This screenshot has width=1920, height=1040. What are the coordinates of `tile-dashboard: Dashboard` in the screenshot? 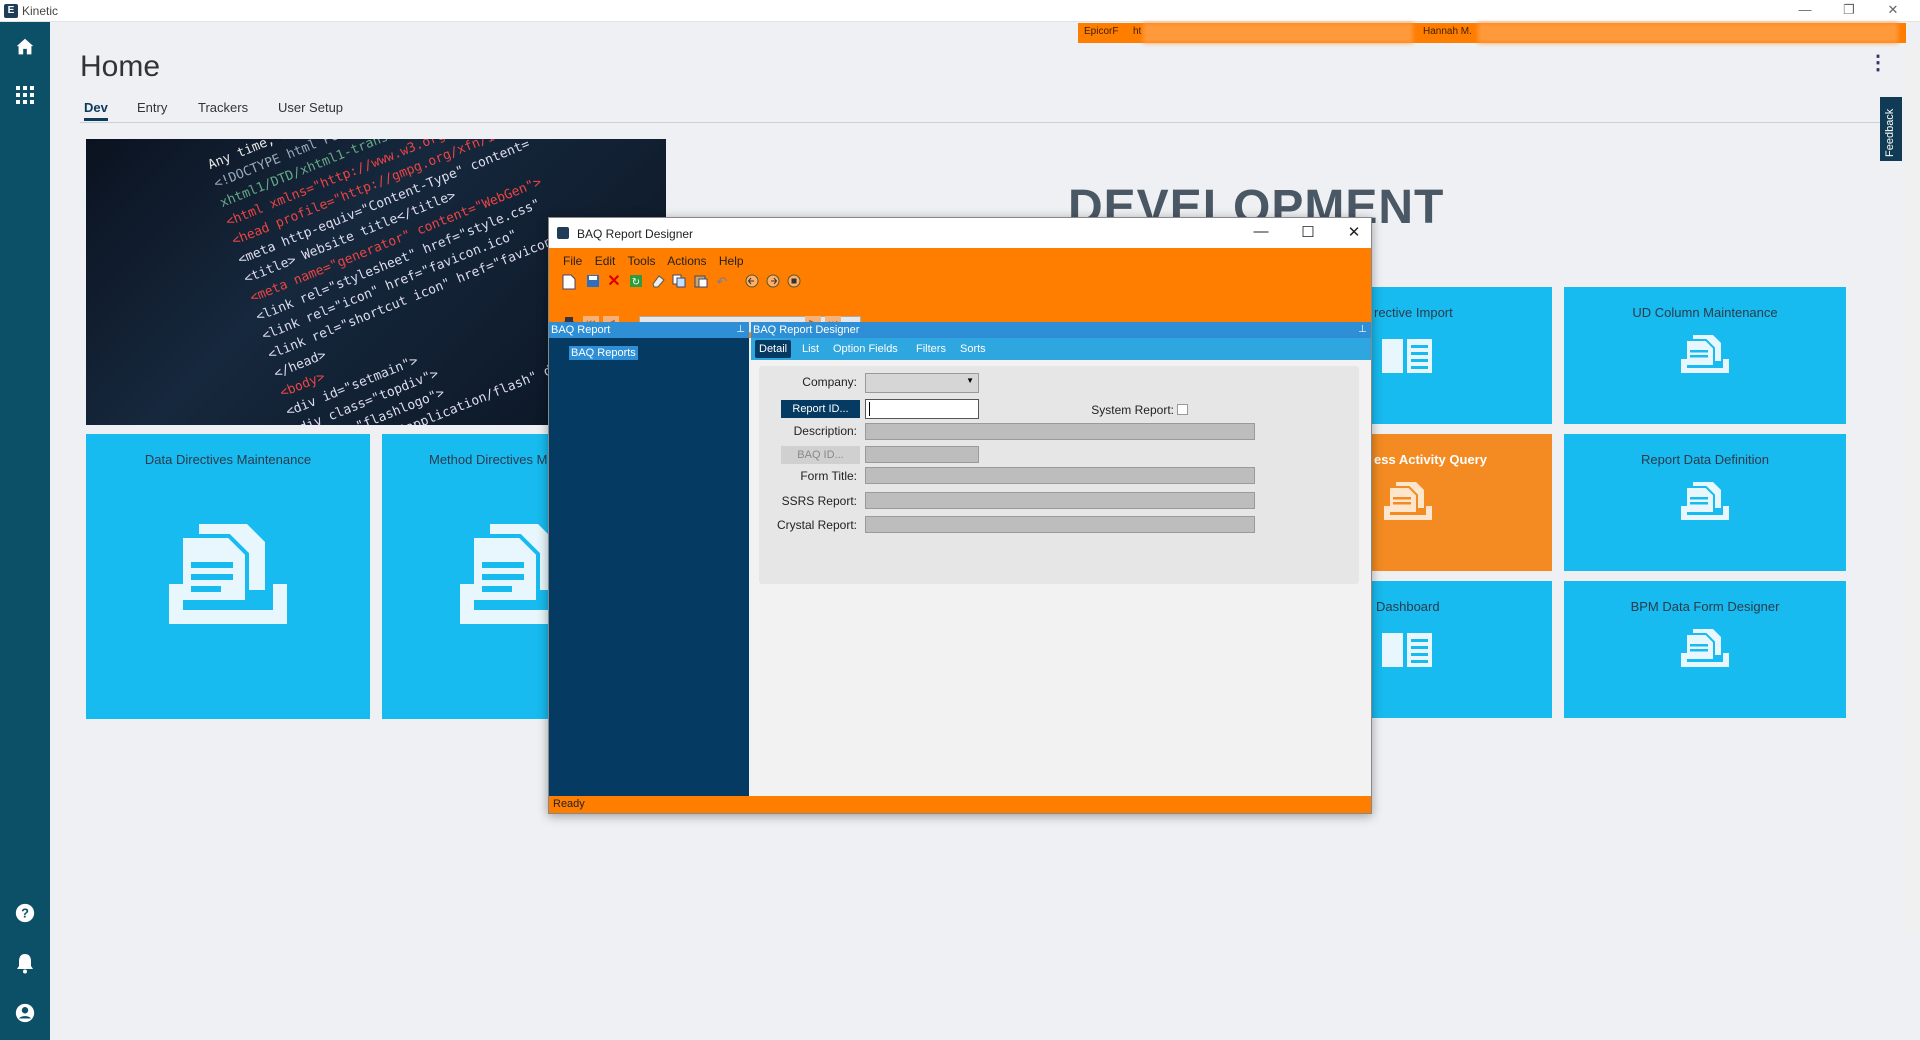 It's located at (1462, 649).